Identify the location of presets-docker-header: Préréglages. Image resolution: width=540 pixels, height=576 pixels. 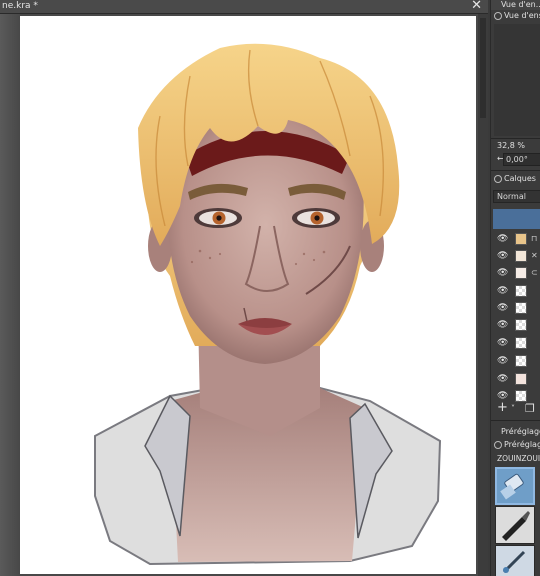
(515, 432).